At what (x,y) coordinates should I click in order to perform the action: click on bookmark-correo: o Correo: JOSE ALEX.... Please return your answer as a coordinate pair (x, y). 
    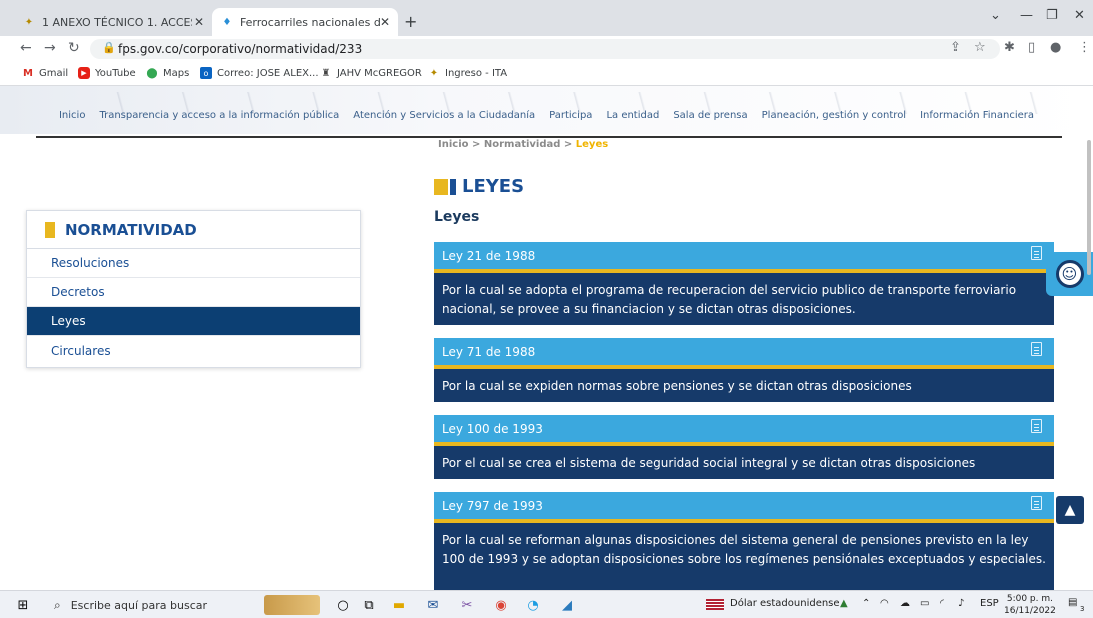
    Looking at the image, I should click on (259, 73).